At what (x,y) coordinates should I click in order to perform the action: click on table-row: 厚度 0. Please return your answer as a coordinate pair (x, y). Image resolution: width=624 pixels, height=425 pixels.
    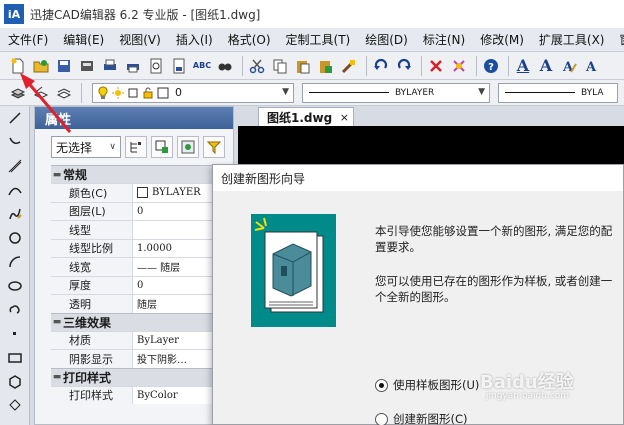
    Looking at the image, I should click on (140, 284).